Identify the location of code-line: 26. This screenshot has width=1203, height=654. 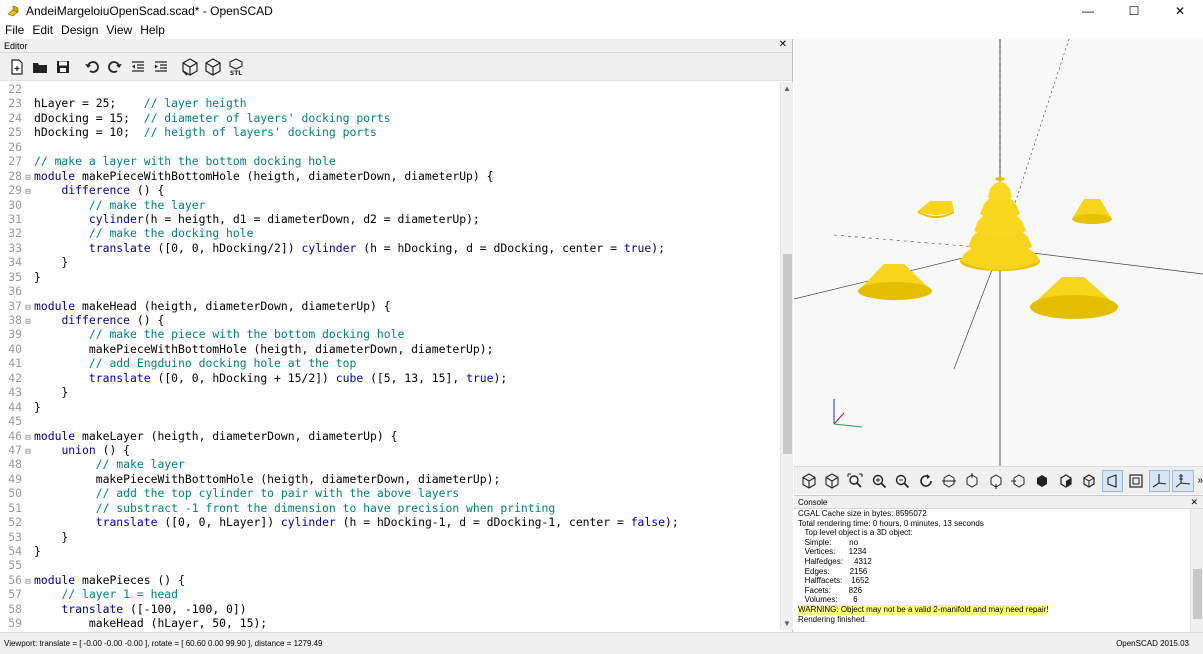
(390, 147).